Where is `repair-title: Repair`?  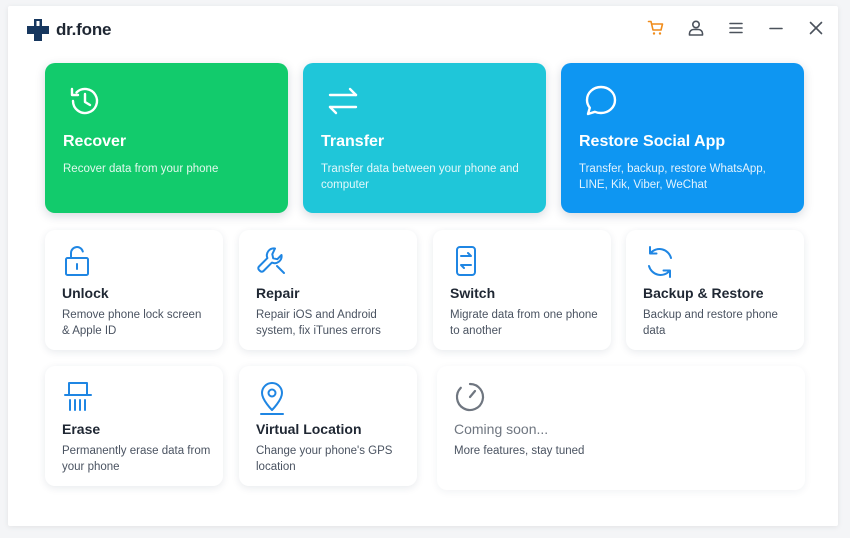
repair-title: Repair is located at coordinates (278, 293).